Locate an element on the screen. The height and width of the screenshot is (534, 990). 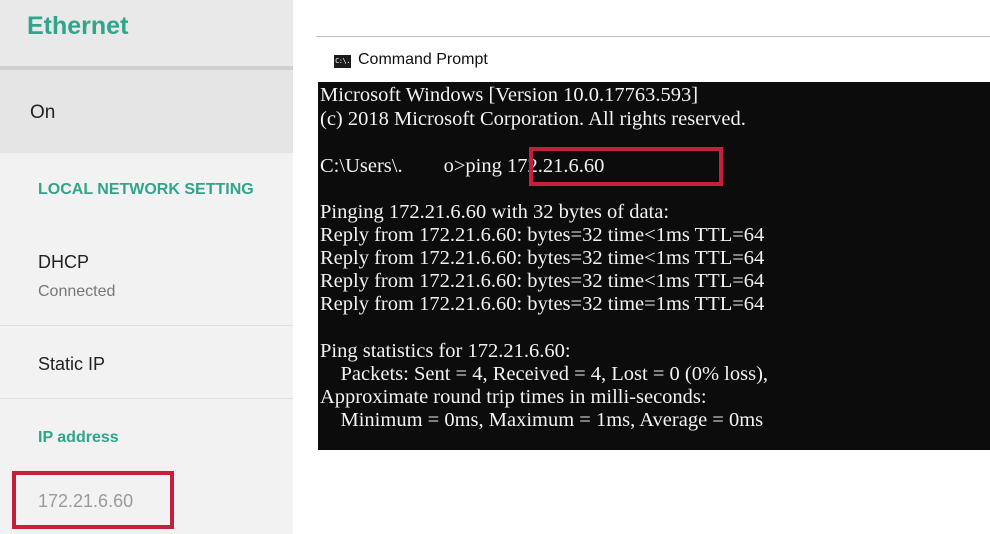
ip-address-highlight is located at coordinates (93, 500).